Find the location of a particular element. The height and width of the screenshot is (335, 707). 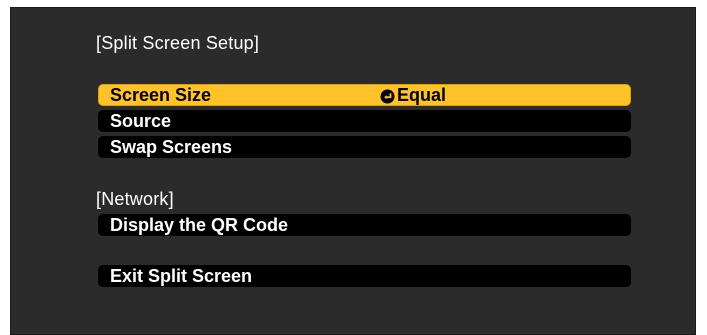

menu-item-label: Swap Screens is located at coordinates (171, 147).